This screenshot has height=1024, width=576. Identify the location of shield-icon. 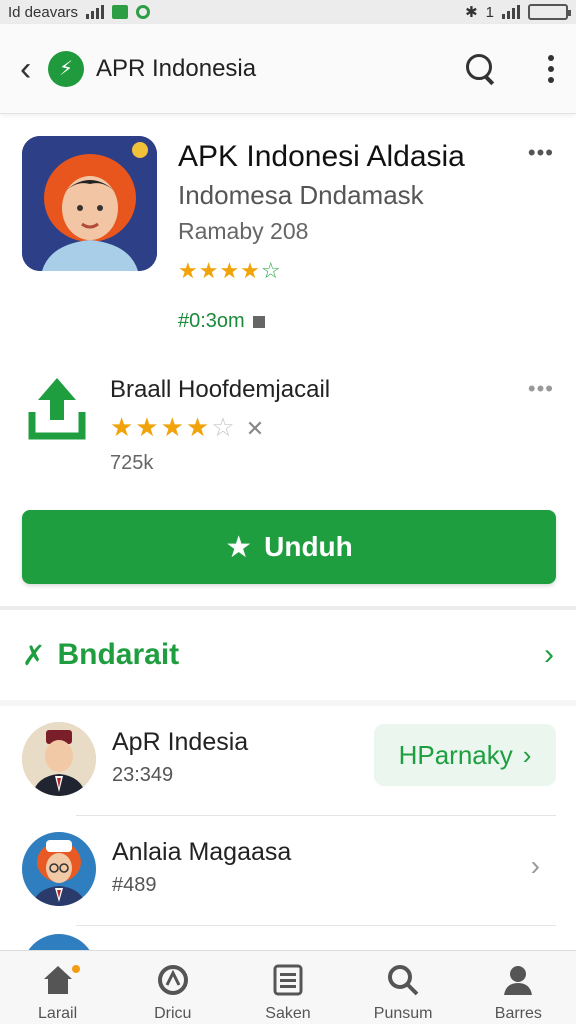
(143, 12).